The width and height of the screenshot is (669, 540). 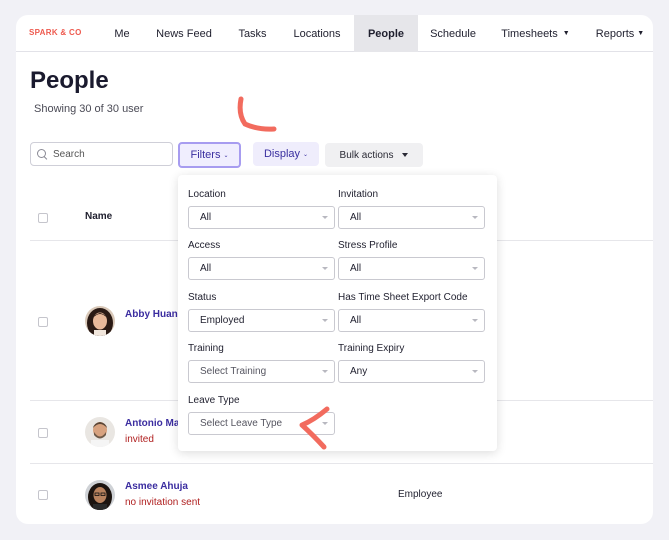 I want to click on nav-item-locations: Locations, so click(x=317, y=33).